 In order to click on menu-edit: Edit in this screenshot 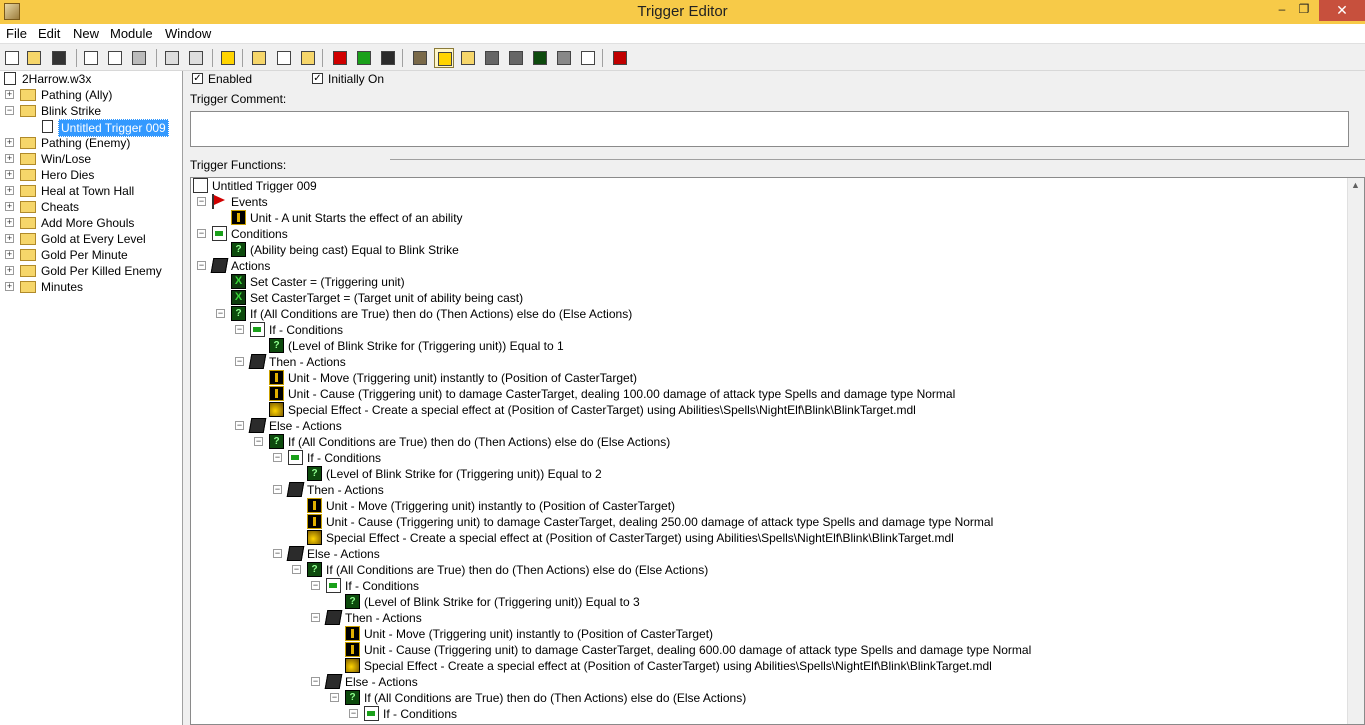, I will do `click(49, 33)`.